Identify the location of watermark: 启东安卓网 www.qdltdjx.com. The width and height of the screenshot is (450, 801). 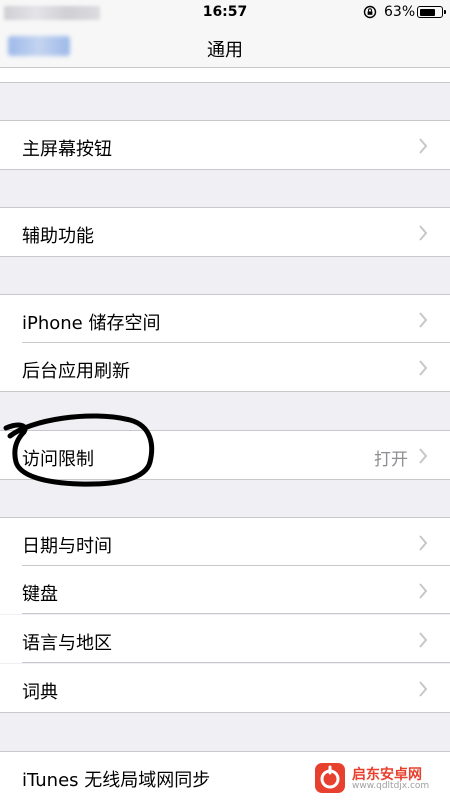
(379, 779).